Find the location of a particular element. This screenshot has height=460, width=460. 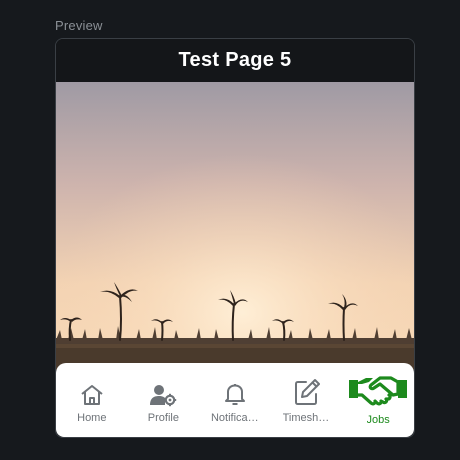

page-title: Test Page 5 is located at coordinates (235, 60).